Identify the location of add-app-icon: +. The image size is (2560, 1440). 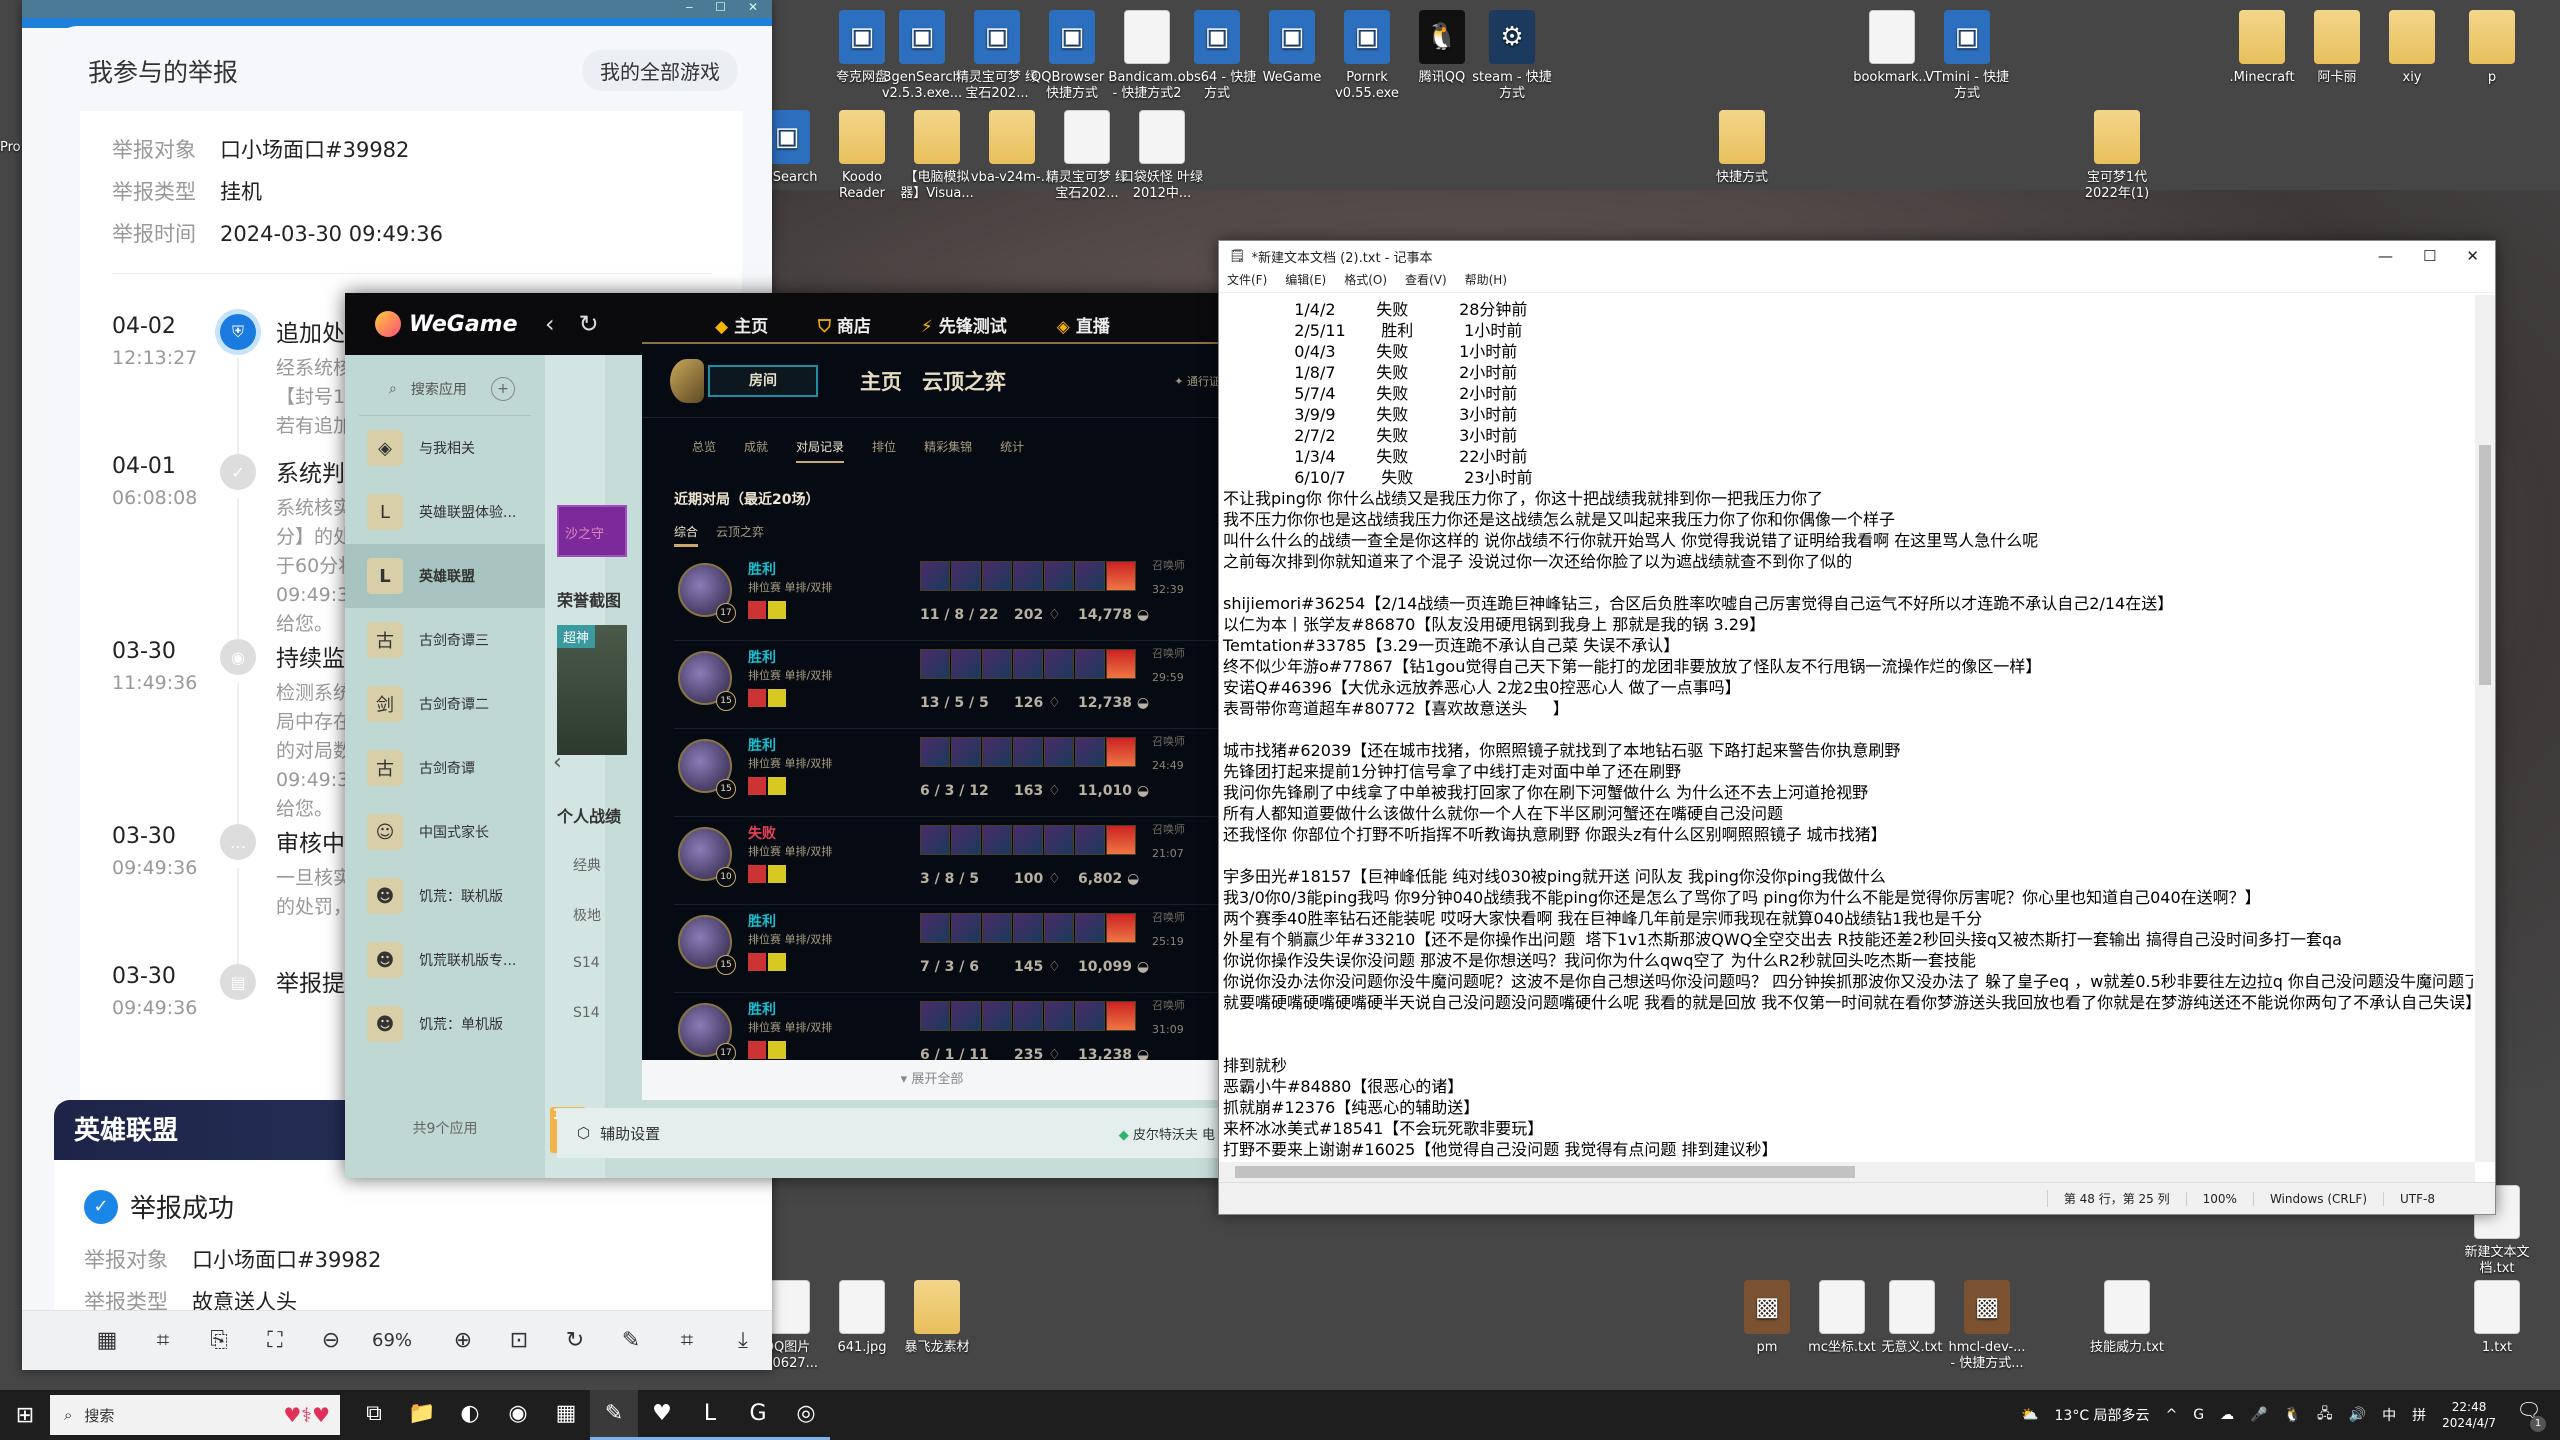
(503, 389).